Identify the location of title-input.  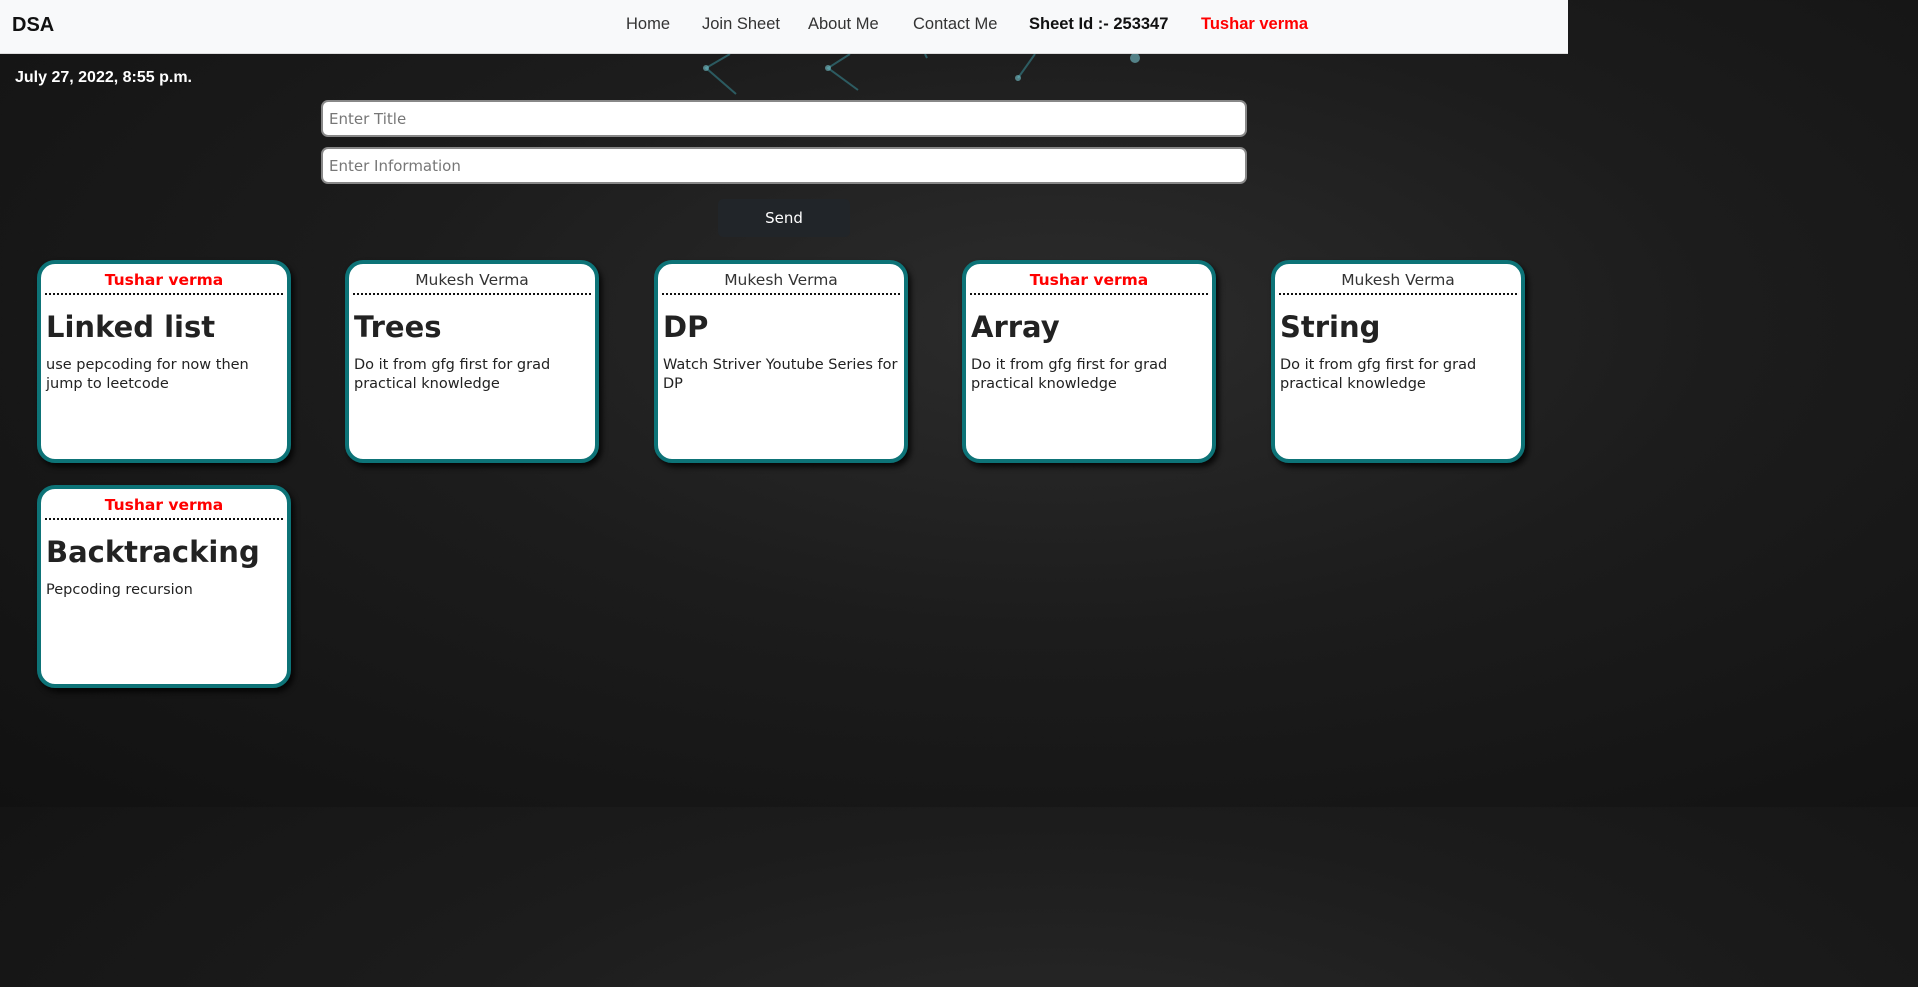
(784, 118).